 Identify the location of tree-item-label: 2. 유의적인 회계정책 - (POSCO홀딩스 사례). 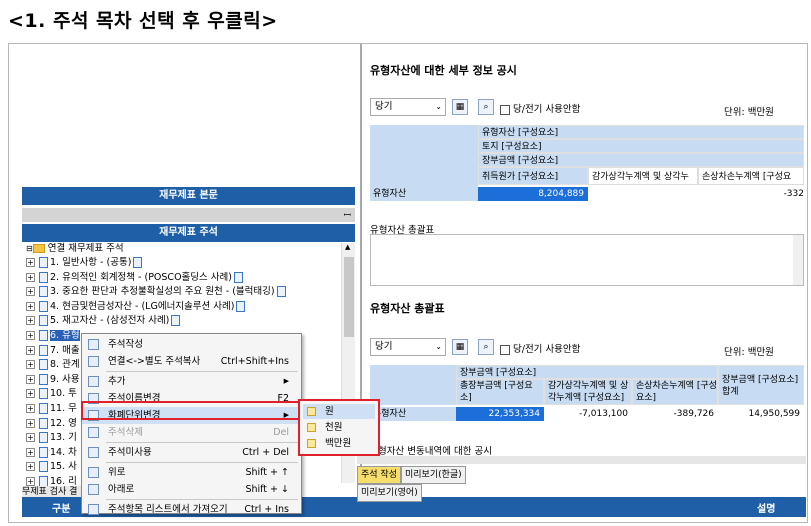
(141, 277).